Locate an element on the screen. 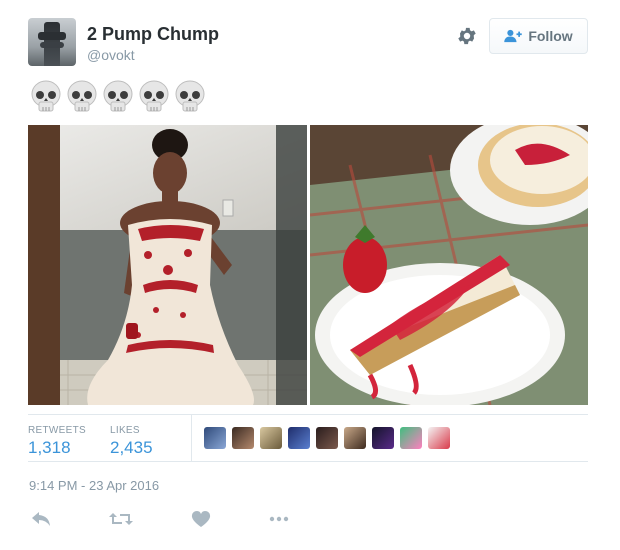  follow-button-label: Follow is located at coordinates (550, 36).